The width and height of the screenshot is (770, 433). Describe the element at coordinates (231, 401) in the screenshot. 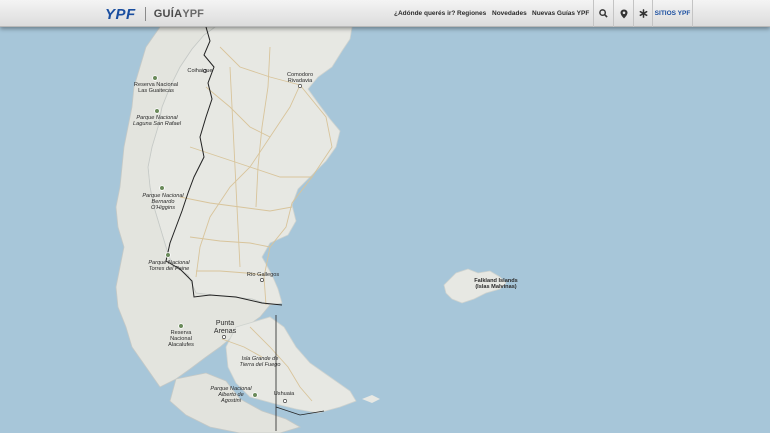

I see `label-text: Agostini` at that location.